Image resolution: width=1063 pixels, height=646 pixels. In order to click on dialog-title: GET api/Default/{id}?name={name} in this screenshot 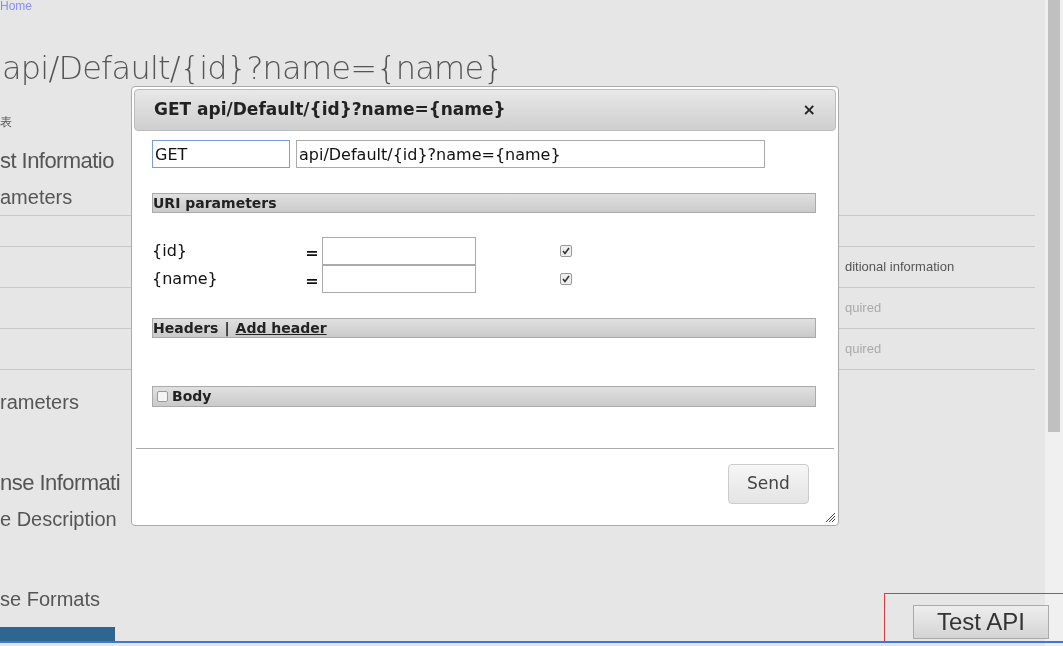, I will do `click(330, 110)`.